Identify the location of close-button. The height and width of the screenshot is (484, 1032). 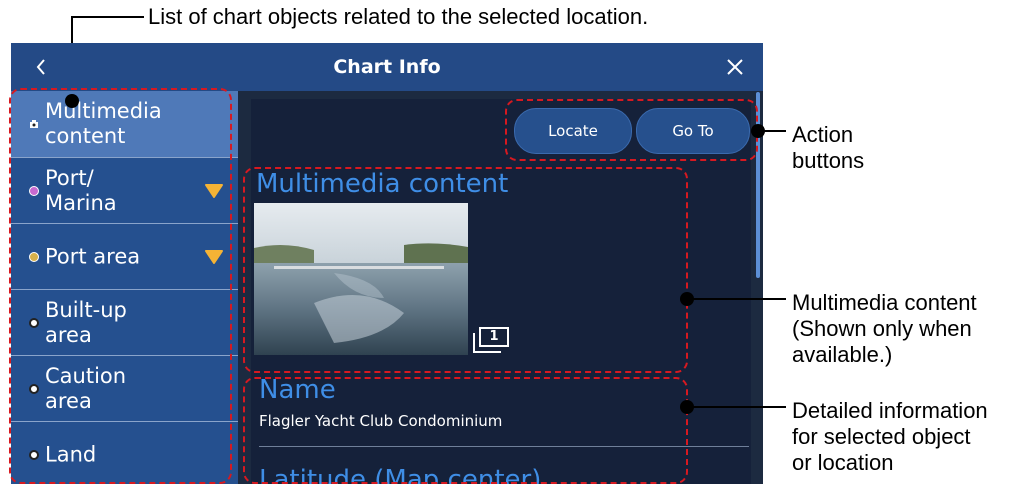
(735, 67).